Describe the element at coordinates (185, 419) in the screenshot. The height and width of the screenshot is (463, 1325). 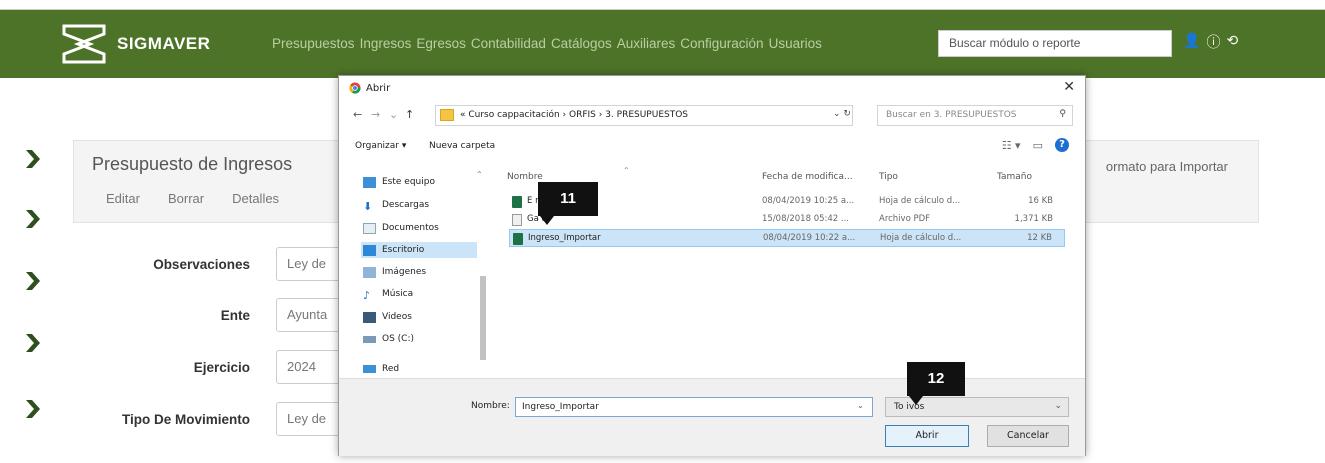
I see `tipo-movimiento-label: Tipo De Movimiento` at that location.